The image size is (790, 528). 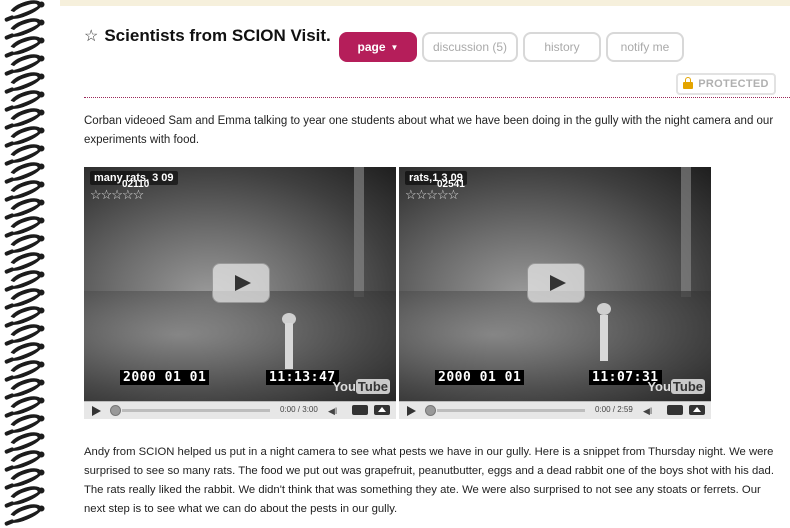 I want to click on title-row: ☆ Scientists from SCION Visit., so click(x=207, y=36).